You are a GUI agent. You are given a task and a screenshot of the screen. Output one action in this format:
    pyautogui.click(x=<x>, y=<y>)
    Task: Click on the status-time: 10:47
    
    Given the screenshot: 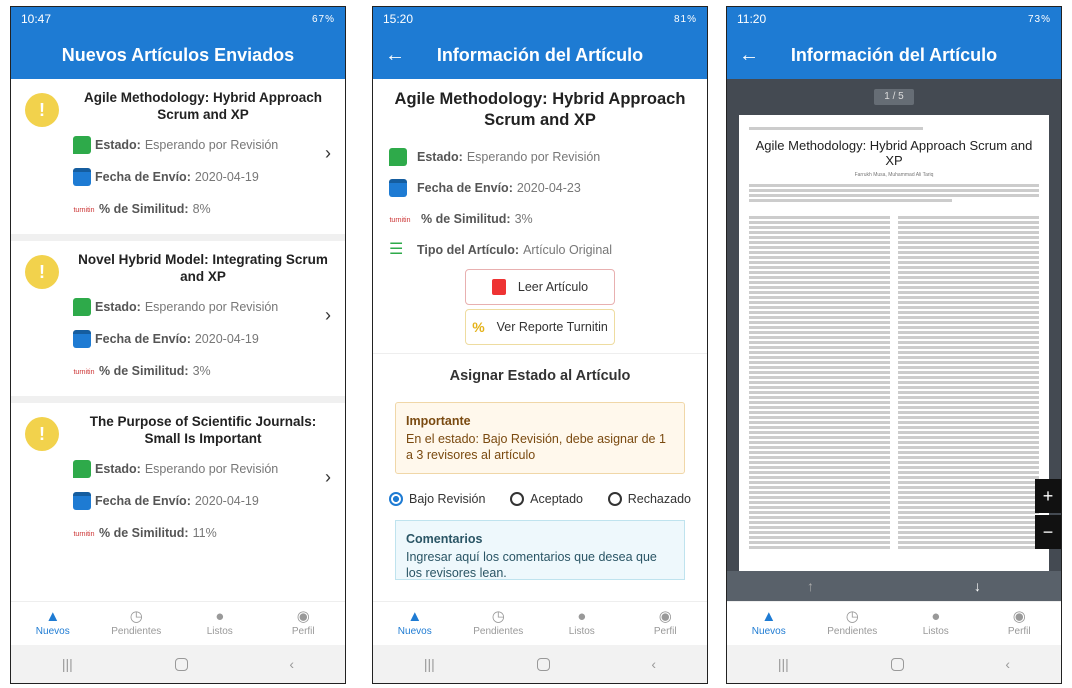 What is the action you would take?
    pyautogui.click(x=36, y=19)
    